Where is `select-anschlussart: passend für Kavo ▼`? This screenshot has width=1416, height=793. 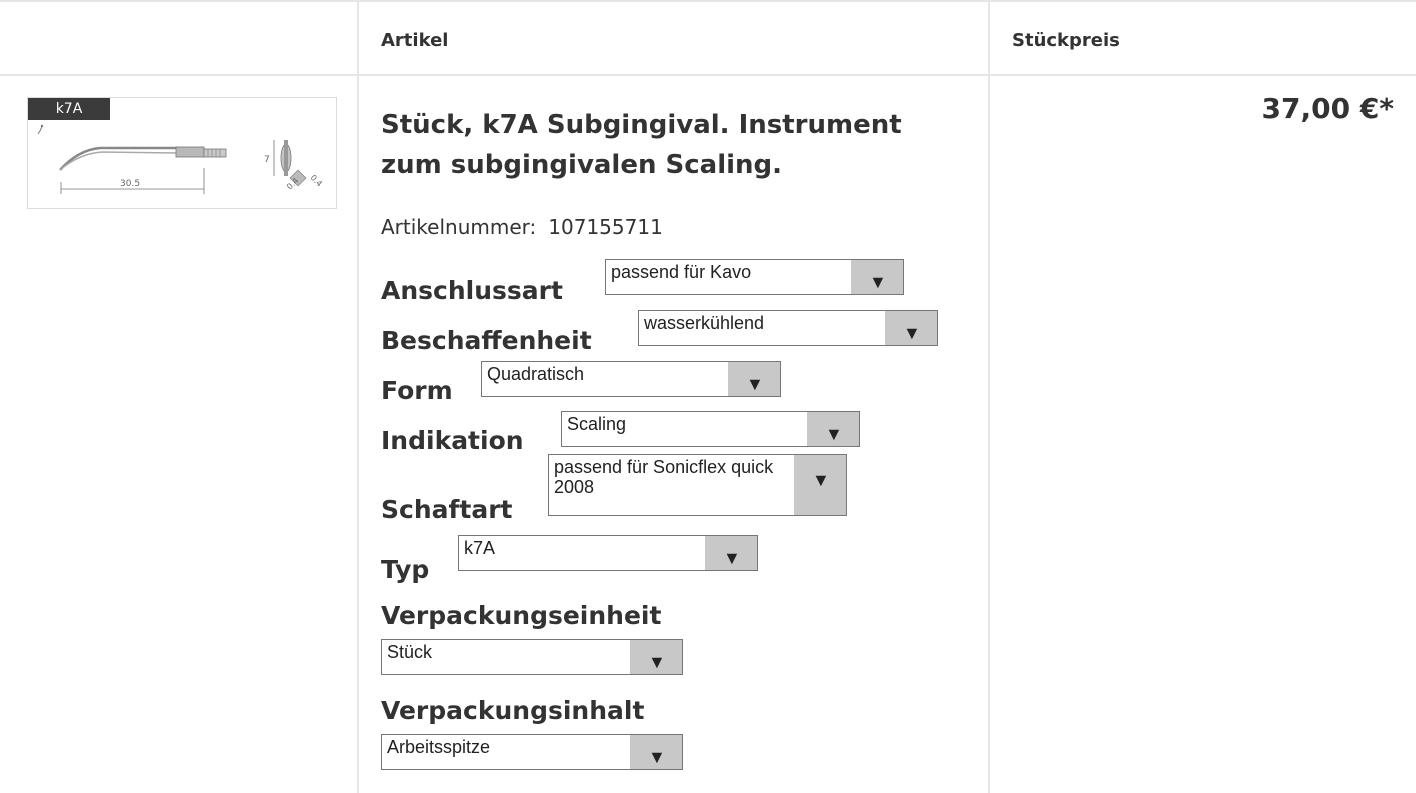 select-anschlussart: passend für Kavo ▼ is located at coordinates (754, 277).